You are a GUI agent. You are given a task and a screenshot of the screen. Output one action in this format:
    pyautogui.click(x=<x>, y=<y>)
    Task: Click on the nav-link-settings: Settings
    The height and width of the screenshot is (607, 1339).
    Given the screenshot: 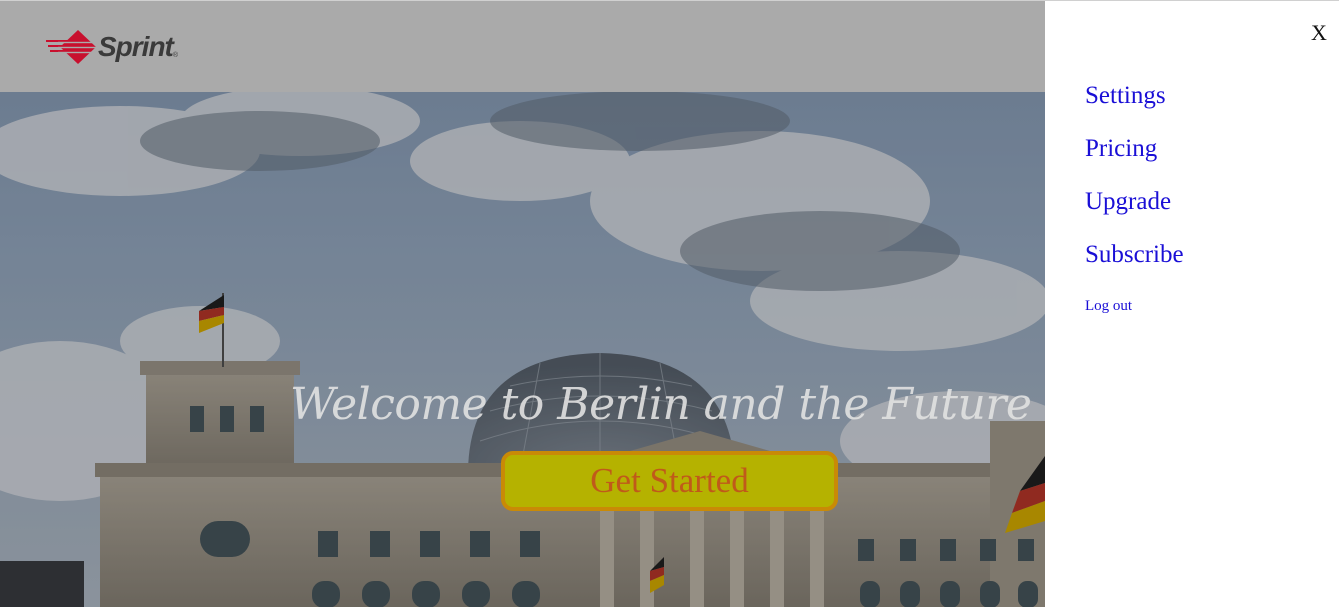 What is the action you would take?
    pyautogui.click(x=1134, y=105)
    